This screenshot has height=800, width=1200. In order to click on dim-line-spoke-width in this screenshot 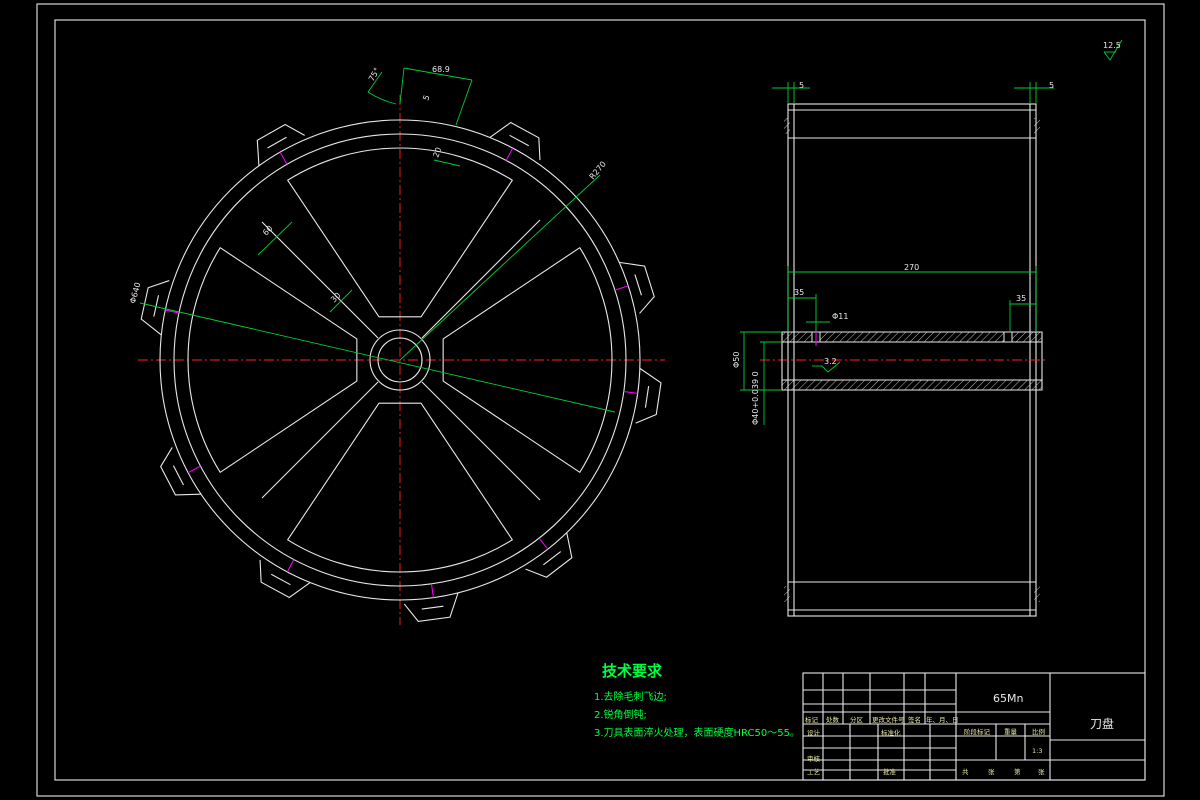, I will do `click(275, 238)`.